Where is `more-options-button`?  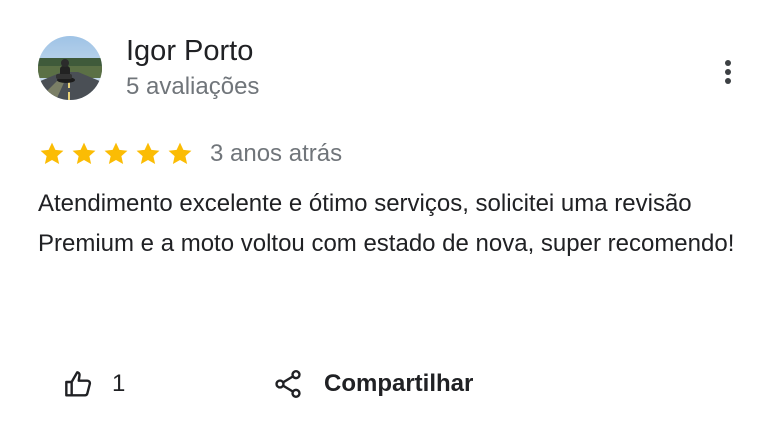
more-options-button is located at coordinates (728, 72).